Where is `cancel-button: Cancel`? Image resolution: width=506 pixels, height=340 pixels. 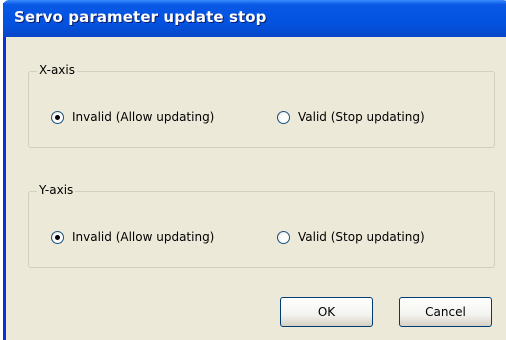 cancel-button: Cancel is located at coordinates (445, 312).